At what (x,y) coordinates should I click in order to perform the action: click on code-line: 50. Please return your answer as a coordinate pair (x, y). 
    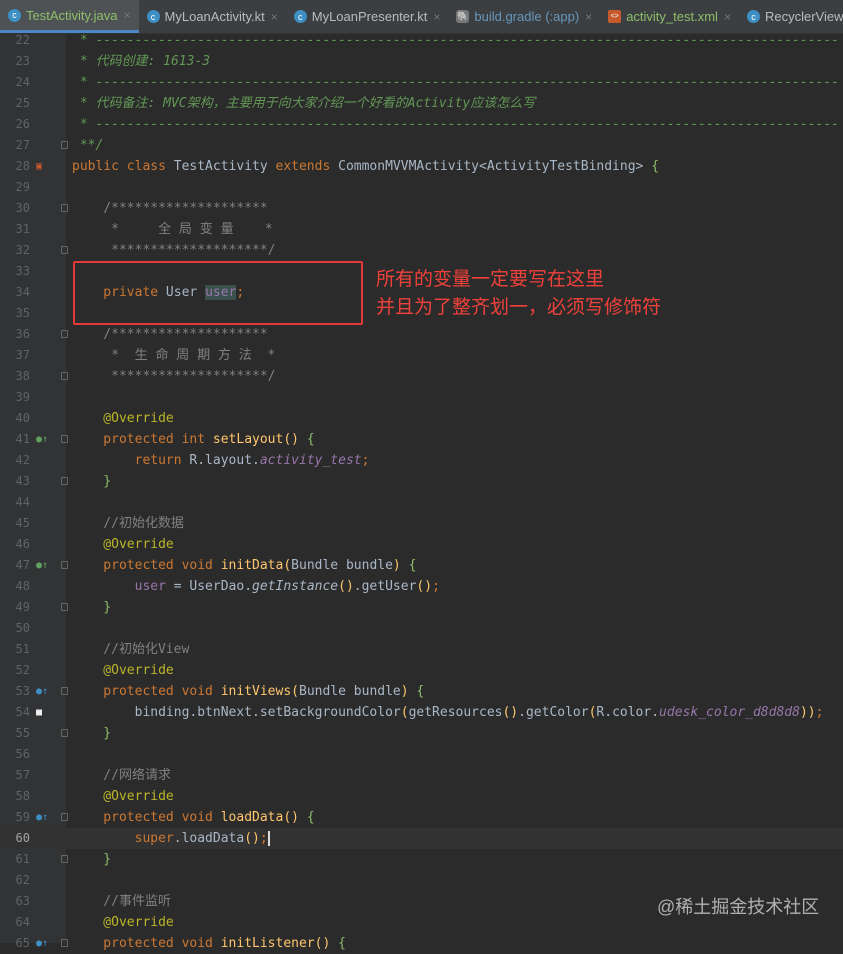
    Looking at the image, I should click on (421, 628).